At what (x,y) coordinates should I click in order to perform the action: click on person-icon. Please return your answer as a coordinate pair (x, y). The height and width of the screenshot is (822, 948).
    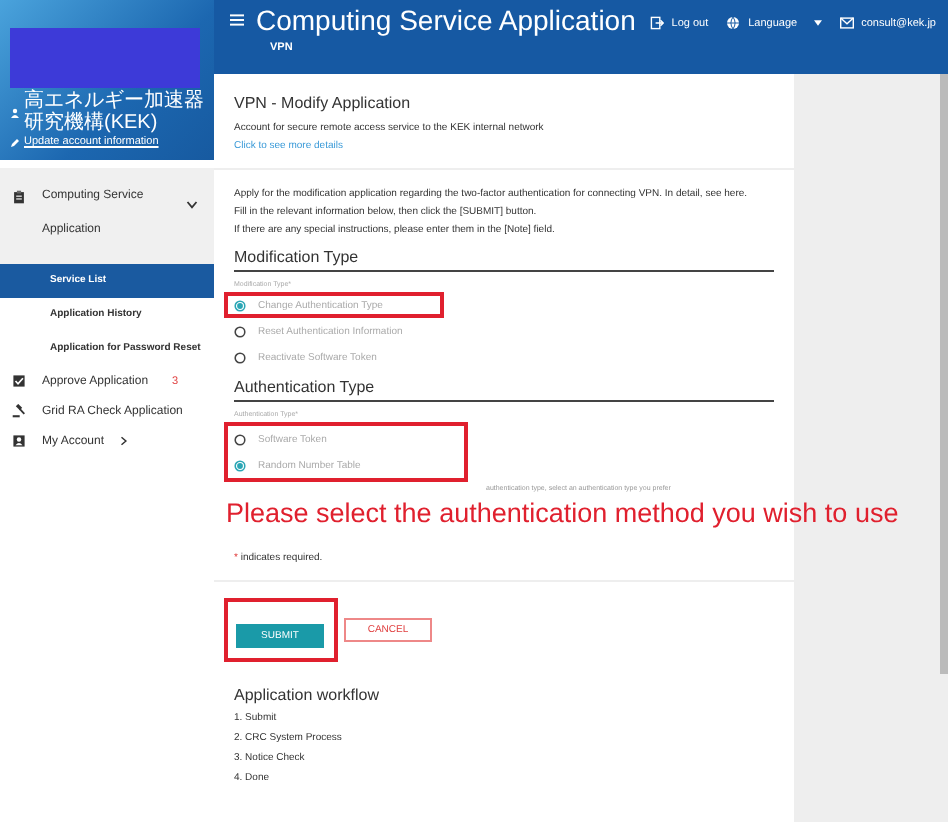
    Looking at the image, I should click on (15, 112).